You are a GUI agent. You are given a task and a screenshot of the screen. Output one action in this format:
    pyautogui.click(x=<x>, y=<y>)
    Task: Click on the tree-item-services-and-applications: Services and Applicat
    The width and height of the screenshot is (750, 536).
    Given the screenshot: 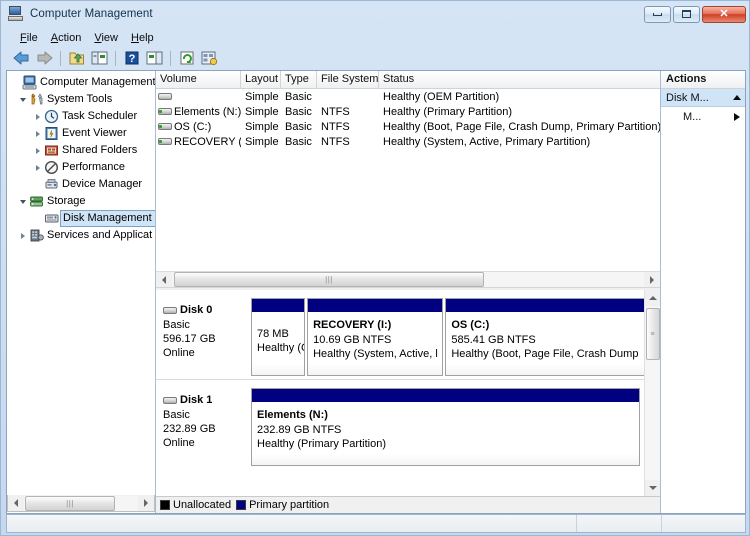 What is the action you would take?
    pyautogui.click(x=81, y=235)
    